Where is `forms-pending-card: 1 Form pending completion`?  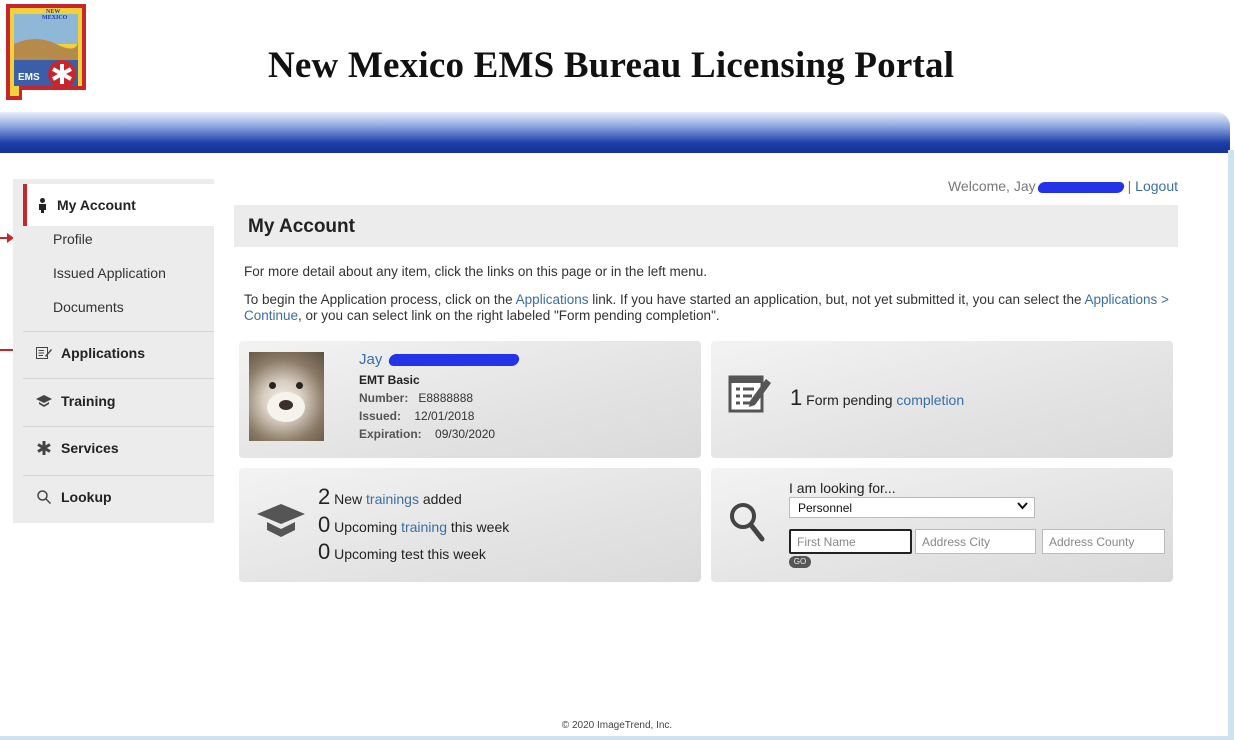
forms-pending-card: 1 Form pending completion is located at coordinates (942, 399).